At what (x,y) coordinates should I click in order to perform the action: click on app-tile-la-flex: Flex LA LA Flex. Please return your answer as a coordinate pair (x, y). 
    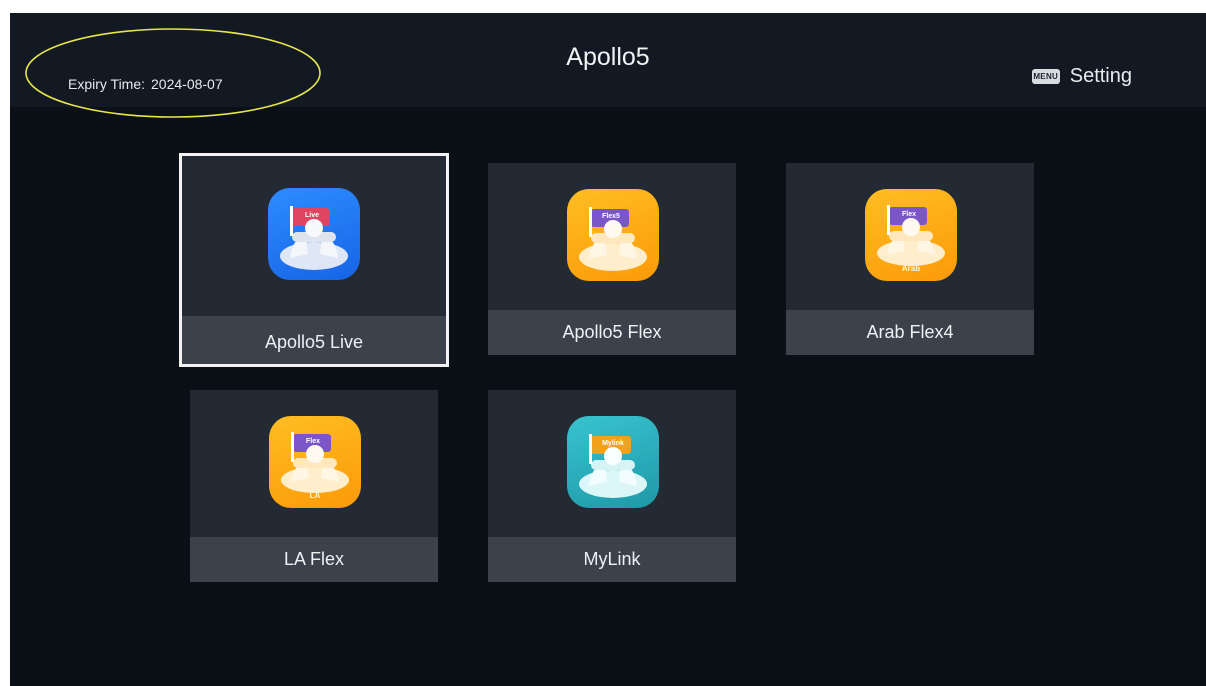
    Looking at the image, I should click on (314, 486).